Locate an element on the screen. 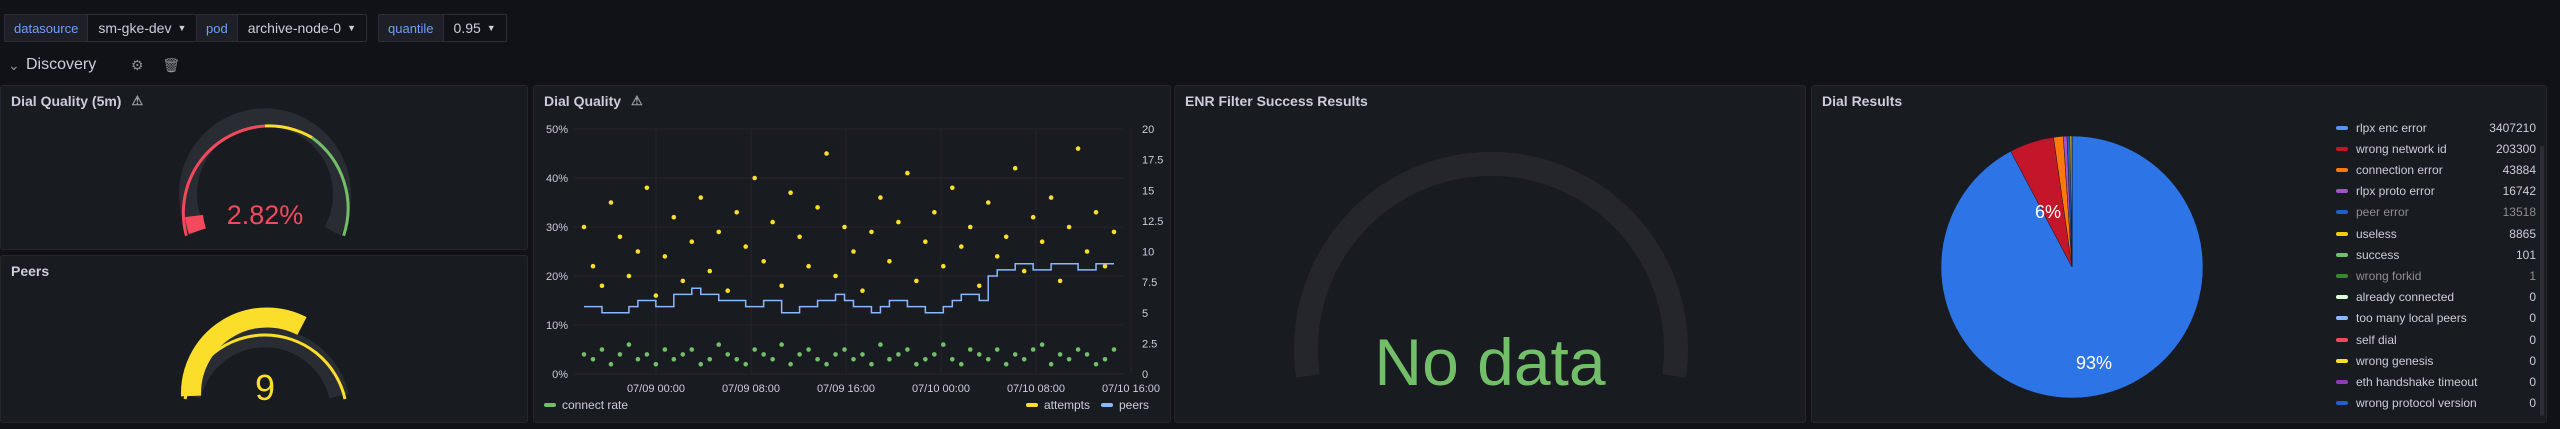 This screenshot has width=2560, height=429. legend-peers: peers is located at coordinates (1134, 405).